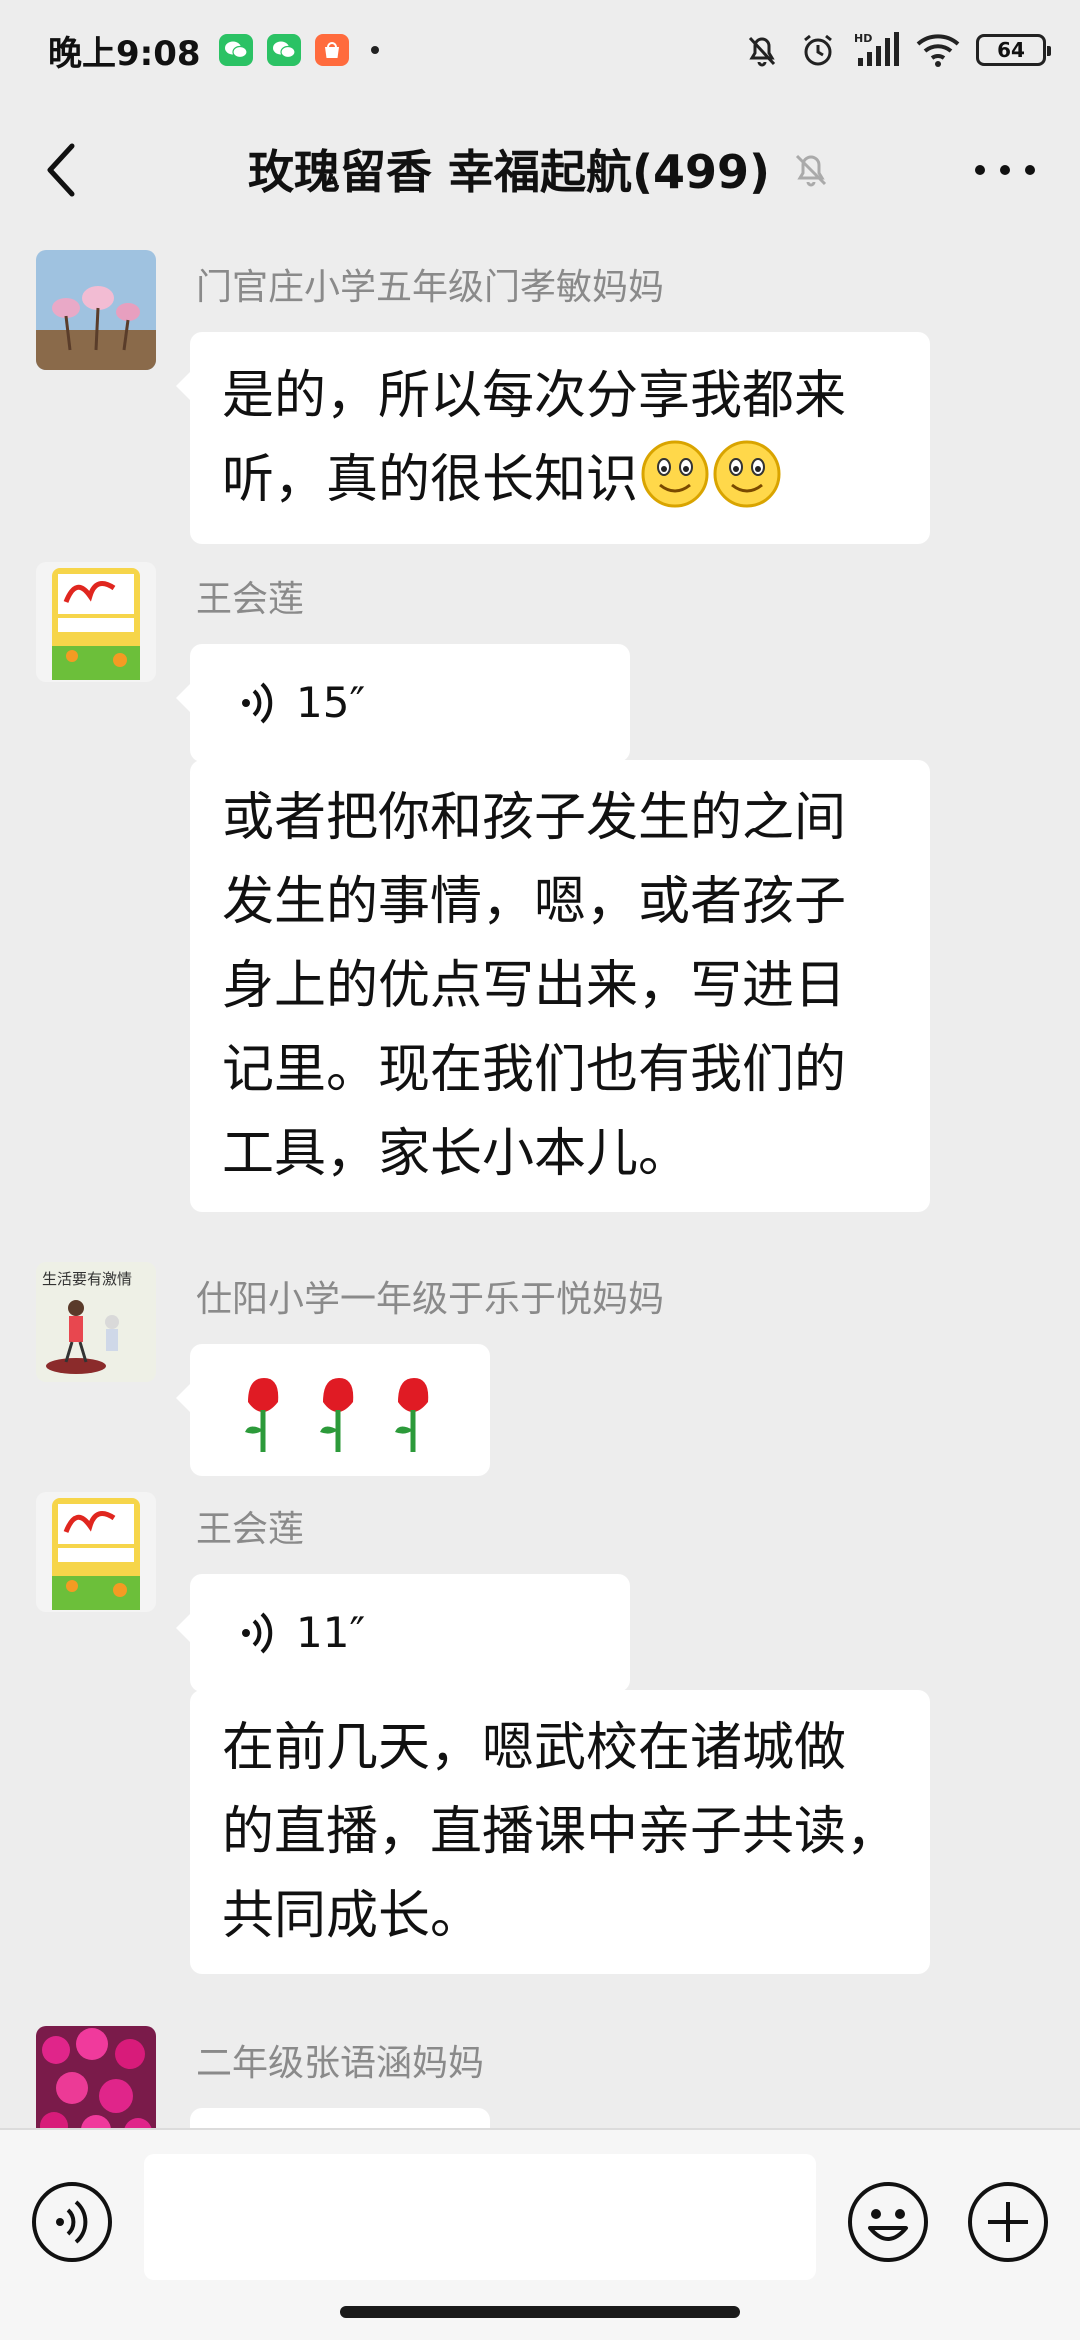 The image size is (1080, 2340). What do you see at coordinates (876, 49) in the screenshot?
I see `signal-icon: HD` at bounding box center [876, 49].